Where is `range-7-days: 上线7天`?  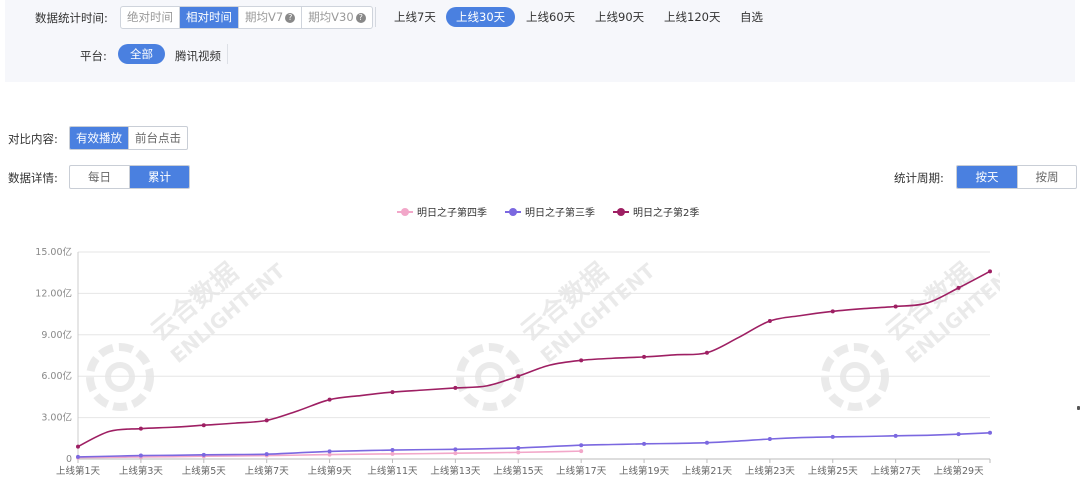 range-7-days: 上线7天 is located at coordinates (415, 17).